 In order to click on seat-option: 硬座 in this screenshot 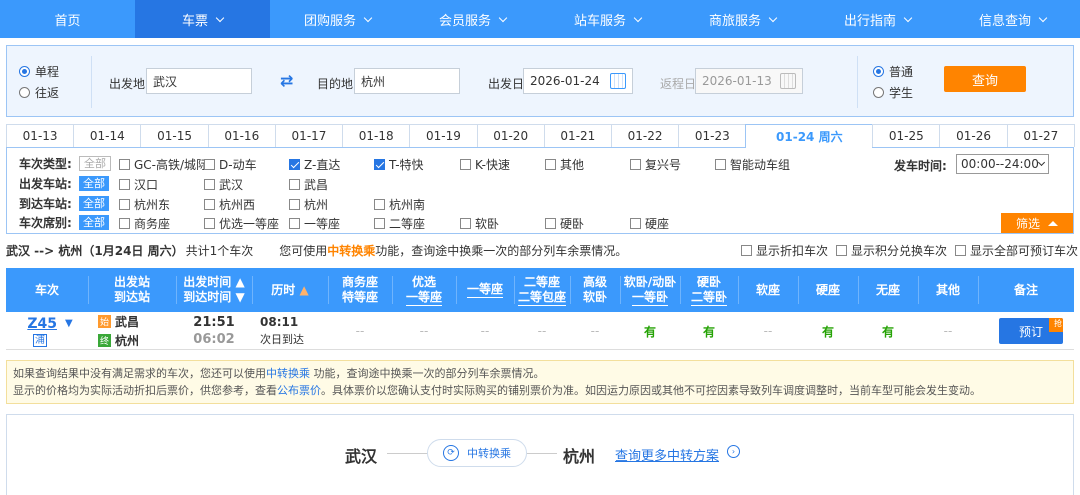, I will do `click(649, 223)`.